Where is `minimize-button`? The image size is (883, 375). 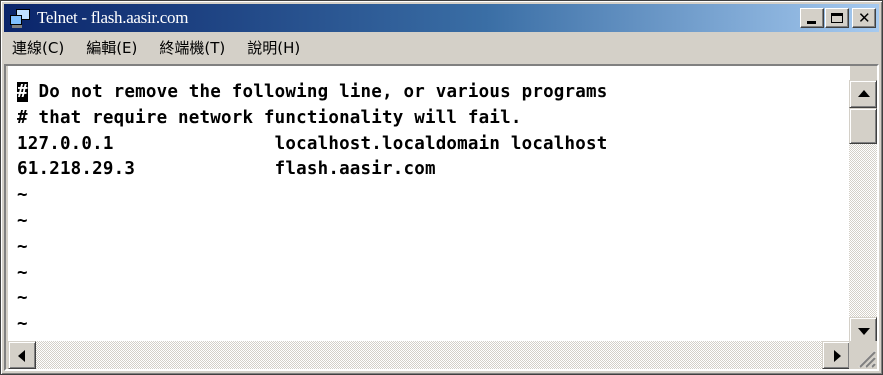 minimize-button is located at coordinates (812, 18).